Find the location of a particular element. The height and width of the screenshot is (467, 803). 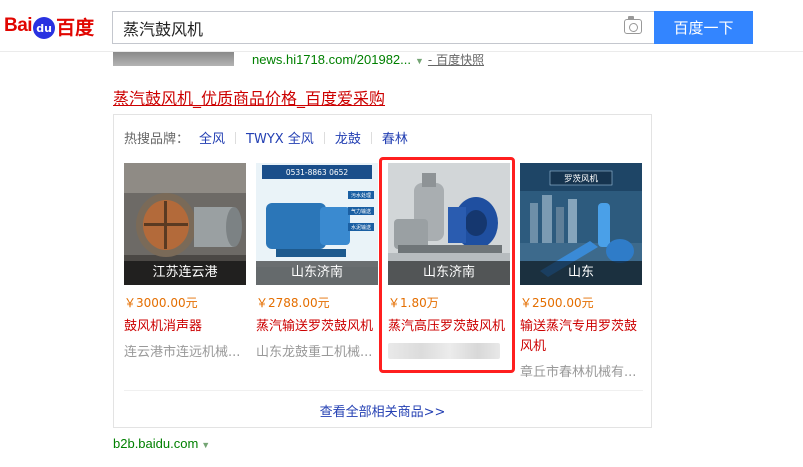

annotation-highlight-box is located at coordinates (447, 265).